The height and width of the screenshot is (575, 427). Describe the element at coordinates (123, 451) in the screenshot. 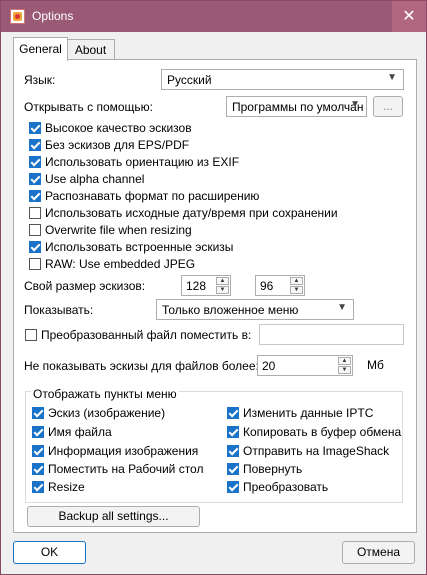

I see `checkbox-label: Информация изображения` at that location.